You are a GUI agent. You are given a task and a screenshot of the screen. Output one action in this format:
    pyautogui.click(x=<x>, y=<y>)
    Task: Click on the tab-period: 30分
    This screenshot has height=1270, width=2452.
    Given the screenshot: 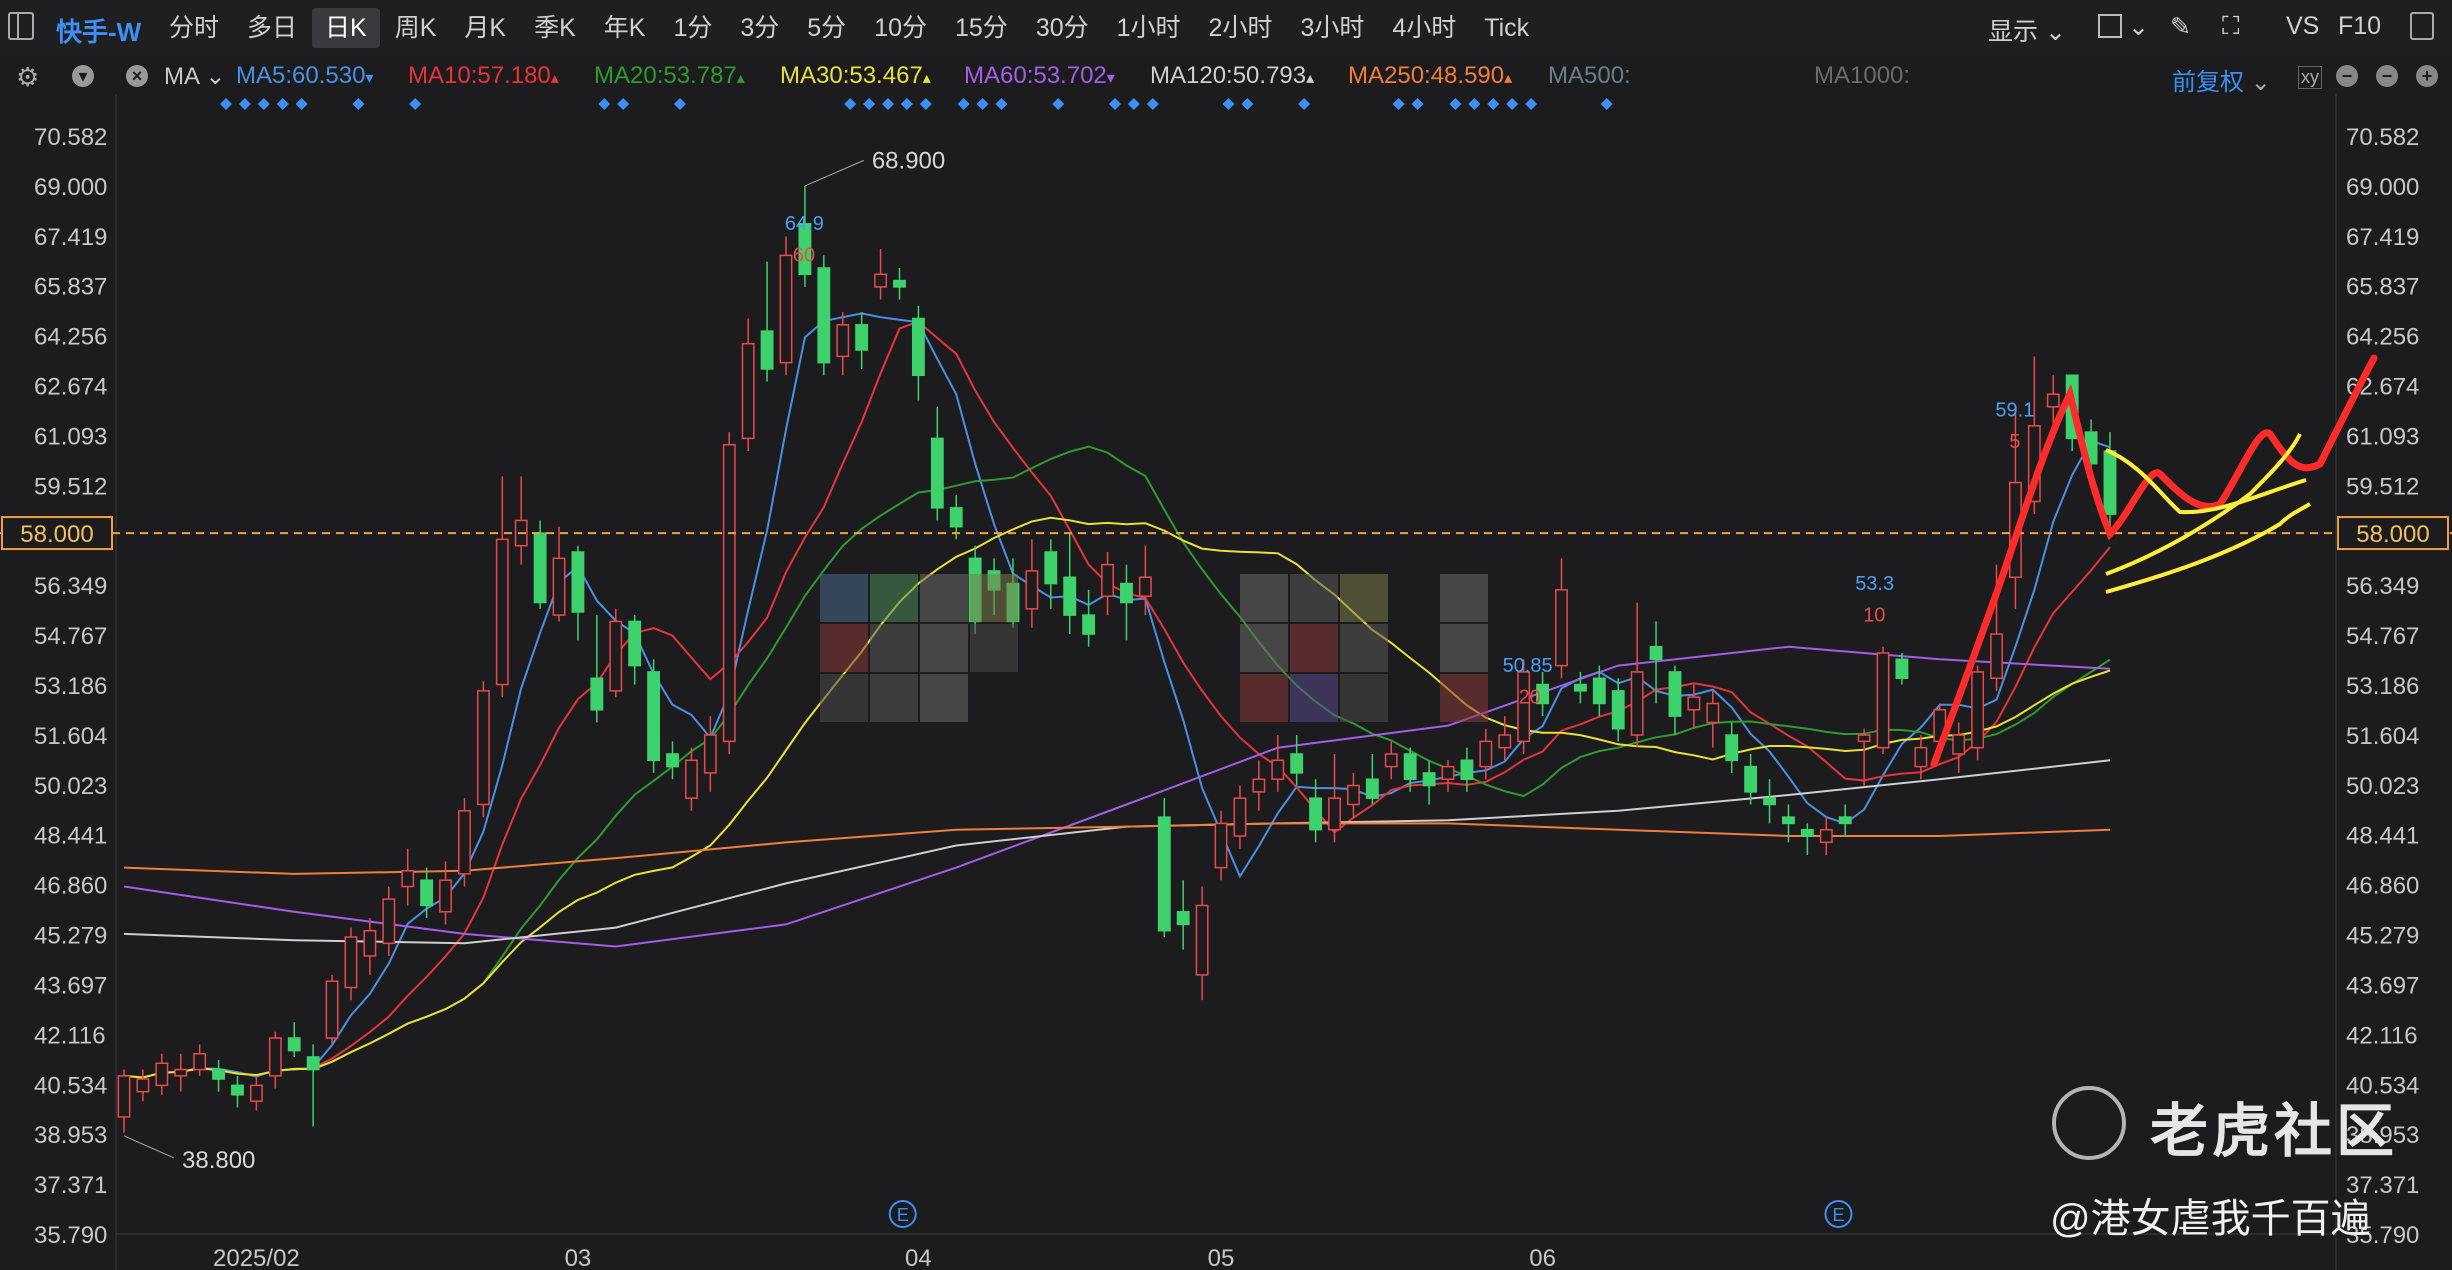 What is the action you would take?
    pyautogui.click(x=1062, y=28)
    